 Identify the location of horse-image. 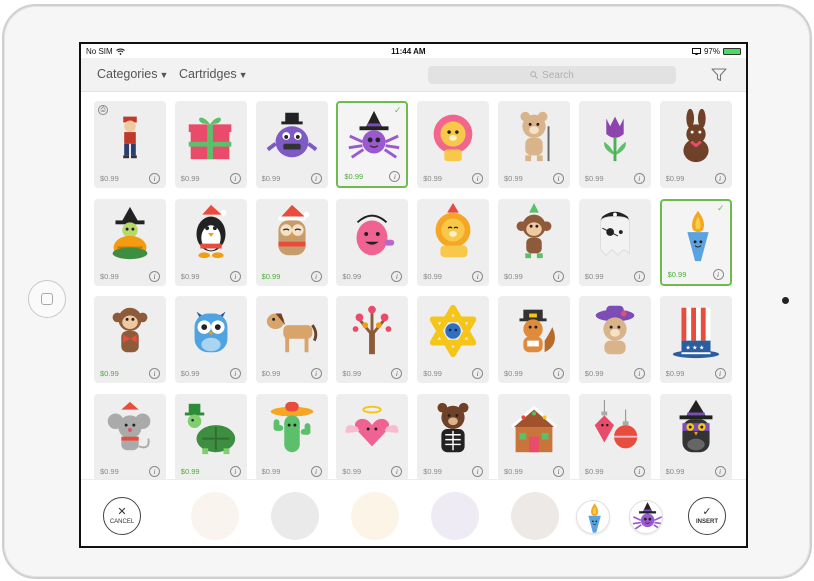
(291, 333).